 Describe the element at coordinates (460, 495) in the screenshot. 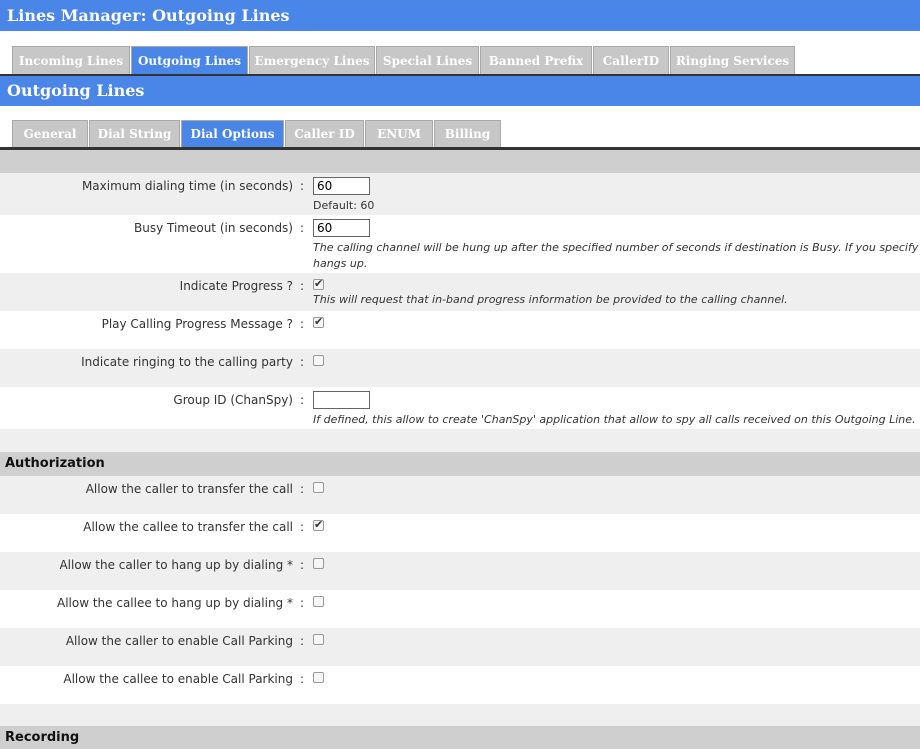

I see `row-caller-transfer: Allow the caller to transfer the call :` at that location.